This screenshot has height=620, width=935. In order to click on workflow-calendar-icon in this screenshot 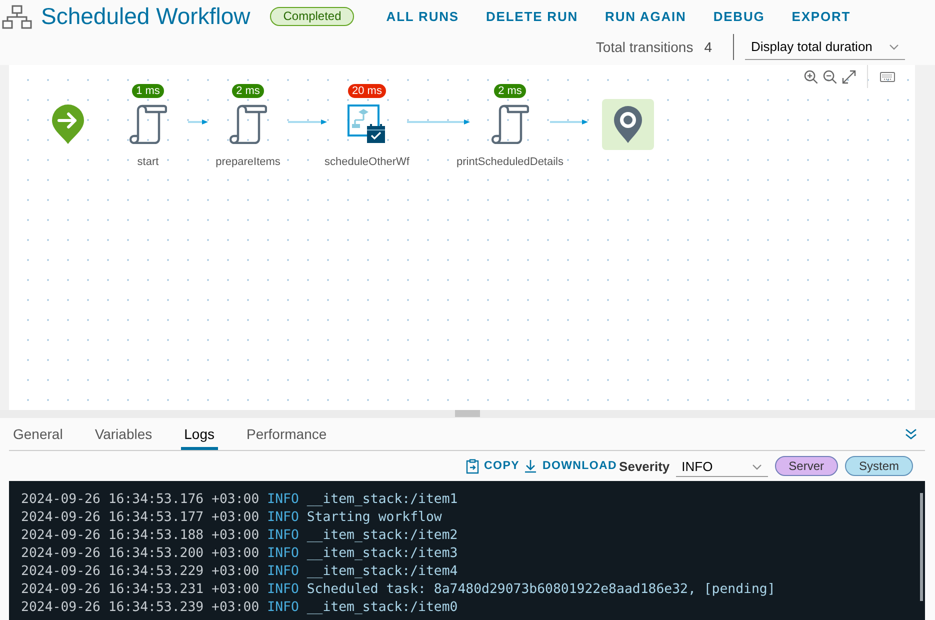, I will do `click(367, 124)`.